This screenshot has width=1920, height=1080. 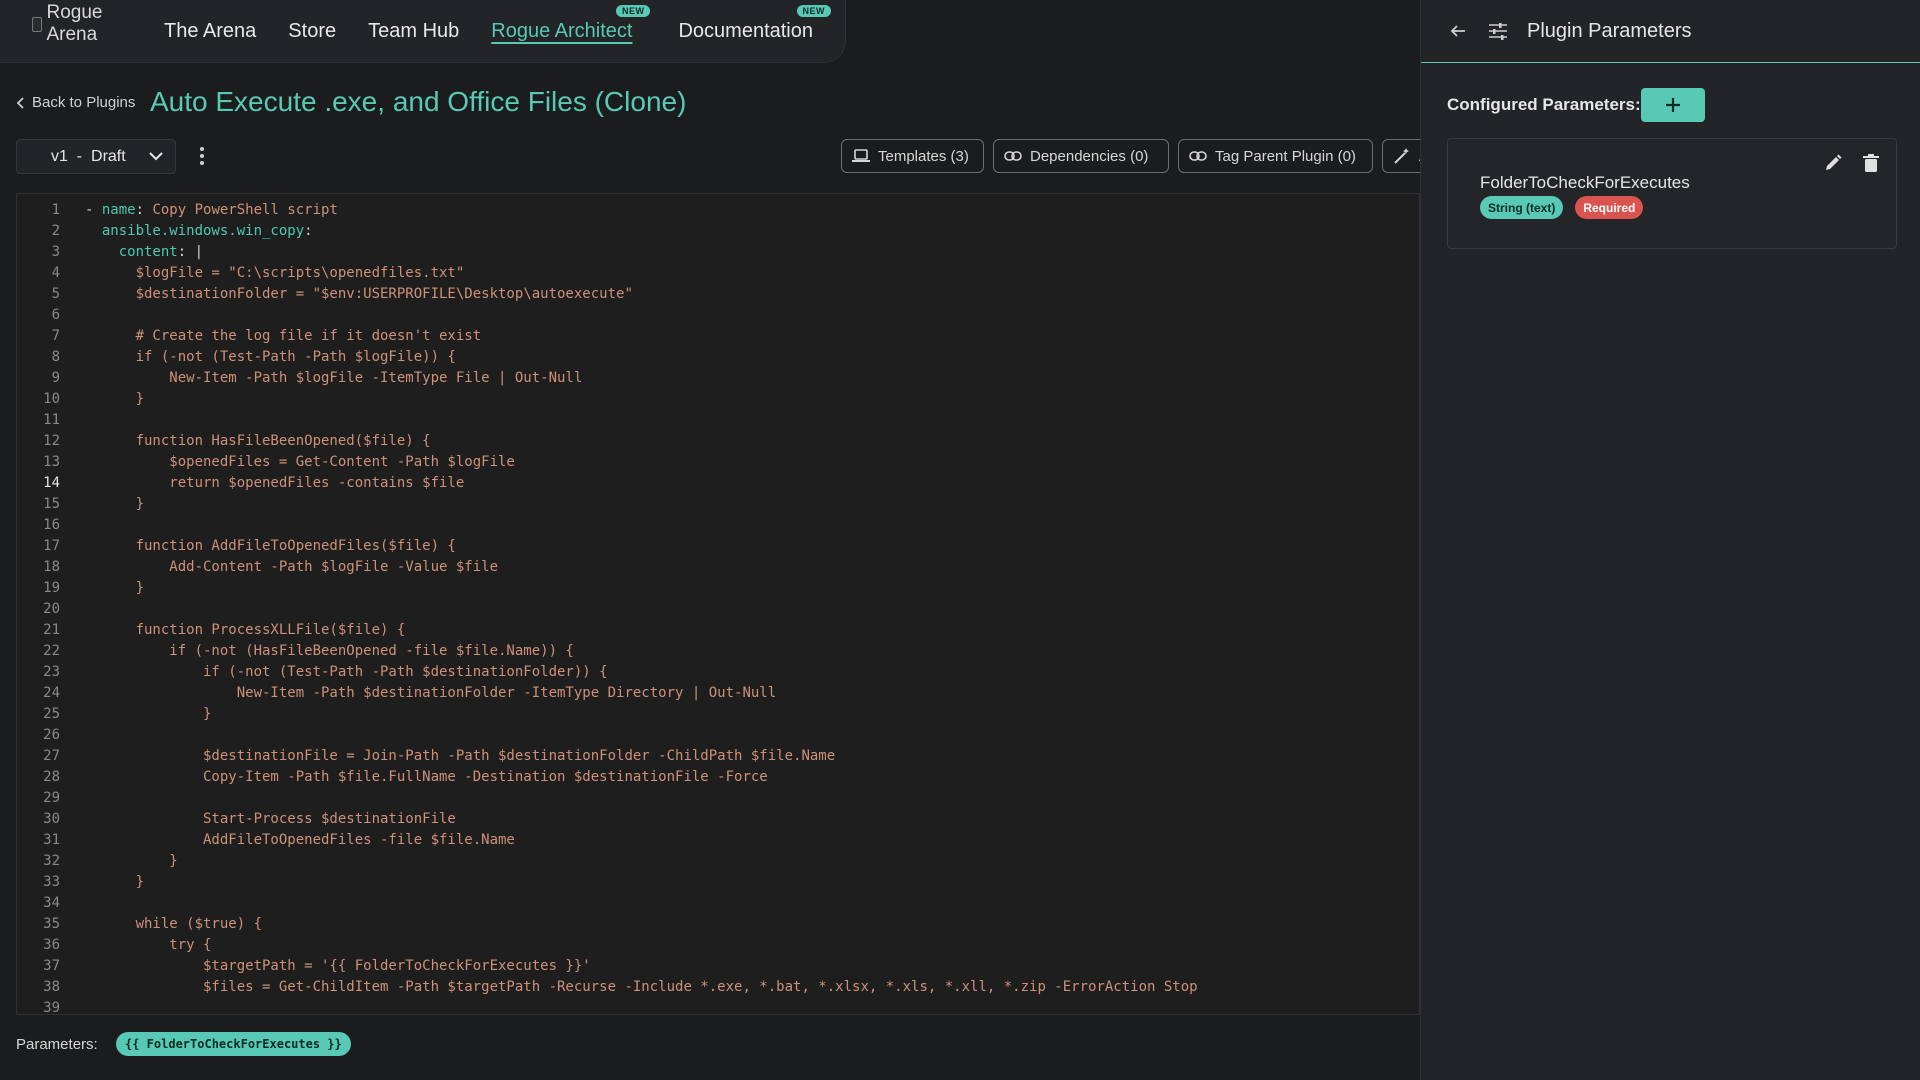 What do you see at coordinates (718, 630) in the screenshot?
I see `code-line: 21 function ProcessXLLFile($file) {` at bounding box center [718, 630].